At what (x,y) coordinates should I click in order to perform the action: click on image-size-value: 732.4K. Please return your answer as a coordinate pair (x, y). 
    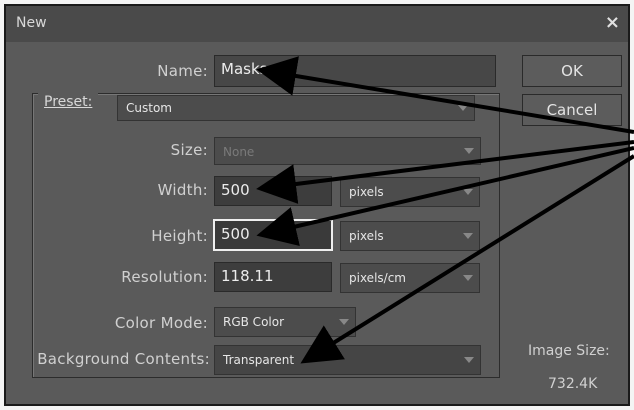
    Looking at the image, I should click on (573, 384).